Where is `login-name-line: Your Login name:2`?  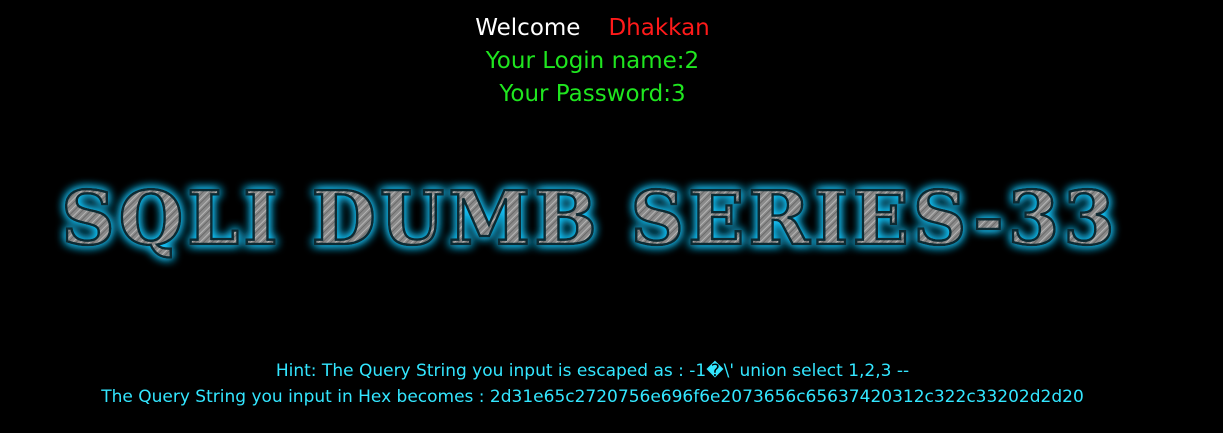
login-name-line: Your Login name:2 is located at coordinates (592, 61).